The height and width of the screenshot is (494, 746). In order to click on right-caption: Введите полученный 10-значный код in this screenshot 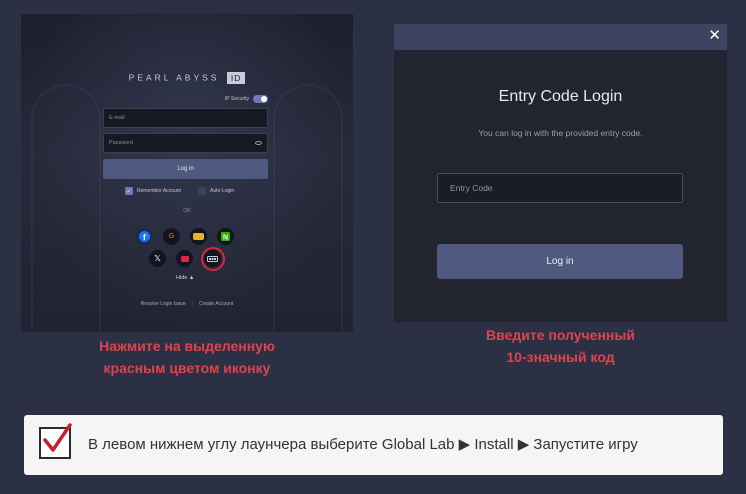, I will do `click(560, 346)`.